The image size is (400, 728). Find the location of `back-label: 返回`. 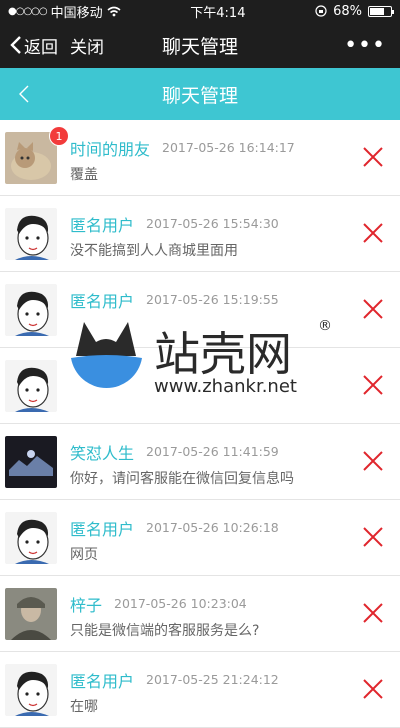

back-label: 返回 is located at coordinates (41, 47).